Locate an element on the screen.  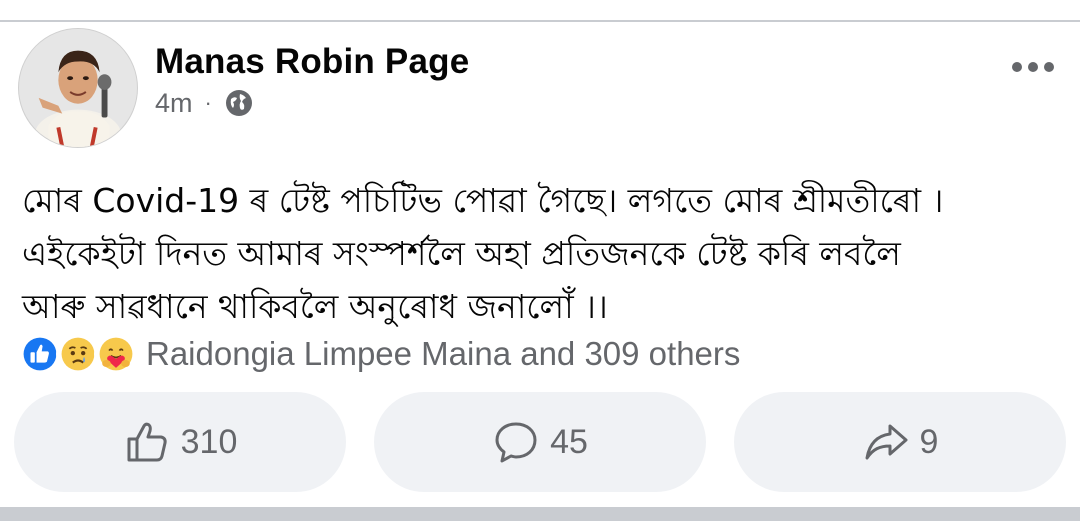
feed-bottom-divider is located at coordinates (540, 514).